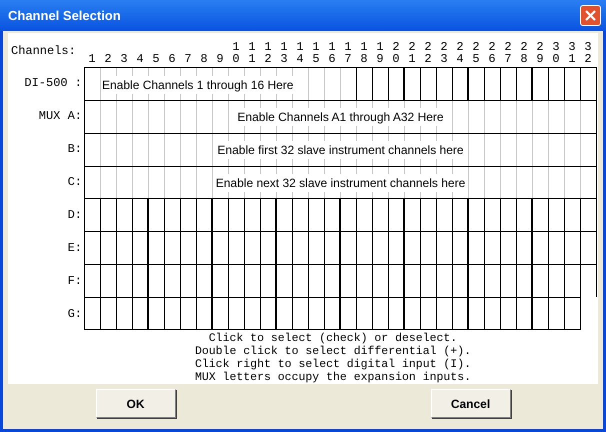  Describe the element at coordinates (316, 52) in the screenshot. I see `channel-number: 15` at that location.